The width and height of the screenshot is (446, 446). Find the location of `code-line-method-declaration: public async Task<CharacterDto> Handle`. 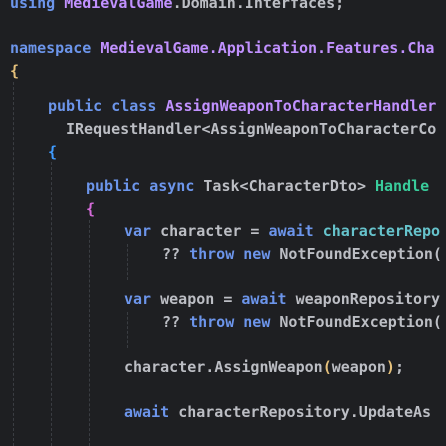

code-line-method-declaration: public async Task<CharacterDto> Handle is located at coordinates (257, 186).